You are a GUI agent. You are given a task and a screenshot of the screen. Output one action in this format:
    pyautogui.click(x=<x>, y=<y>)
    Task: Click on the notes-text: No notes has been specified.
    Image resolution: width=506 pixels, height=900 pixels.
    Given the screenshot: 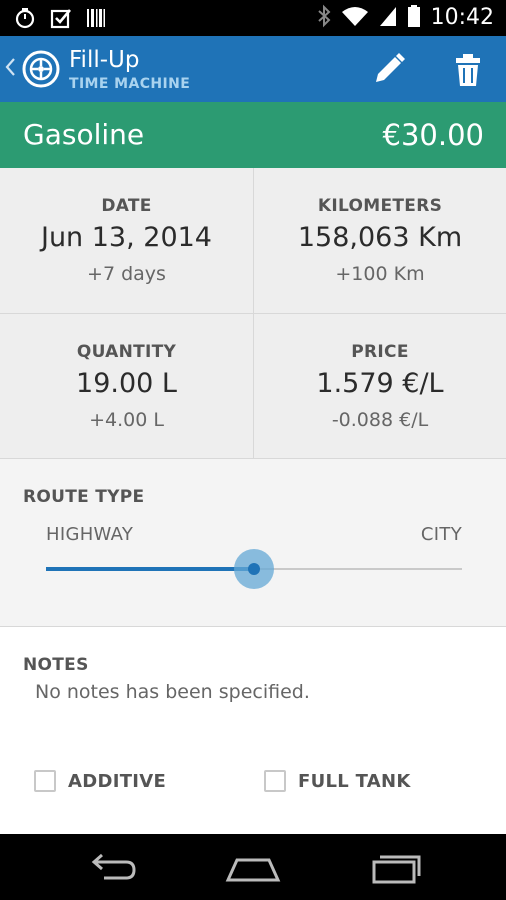 What is the action you would take?
    pyautogui.click(x=172, y=692)
    